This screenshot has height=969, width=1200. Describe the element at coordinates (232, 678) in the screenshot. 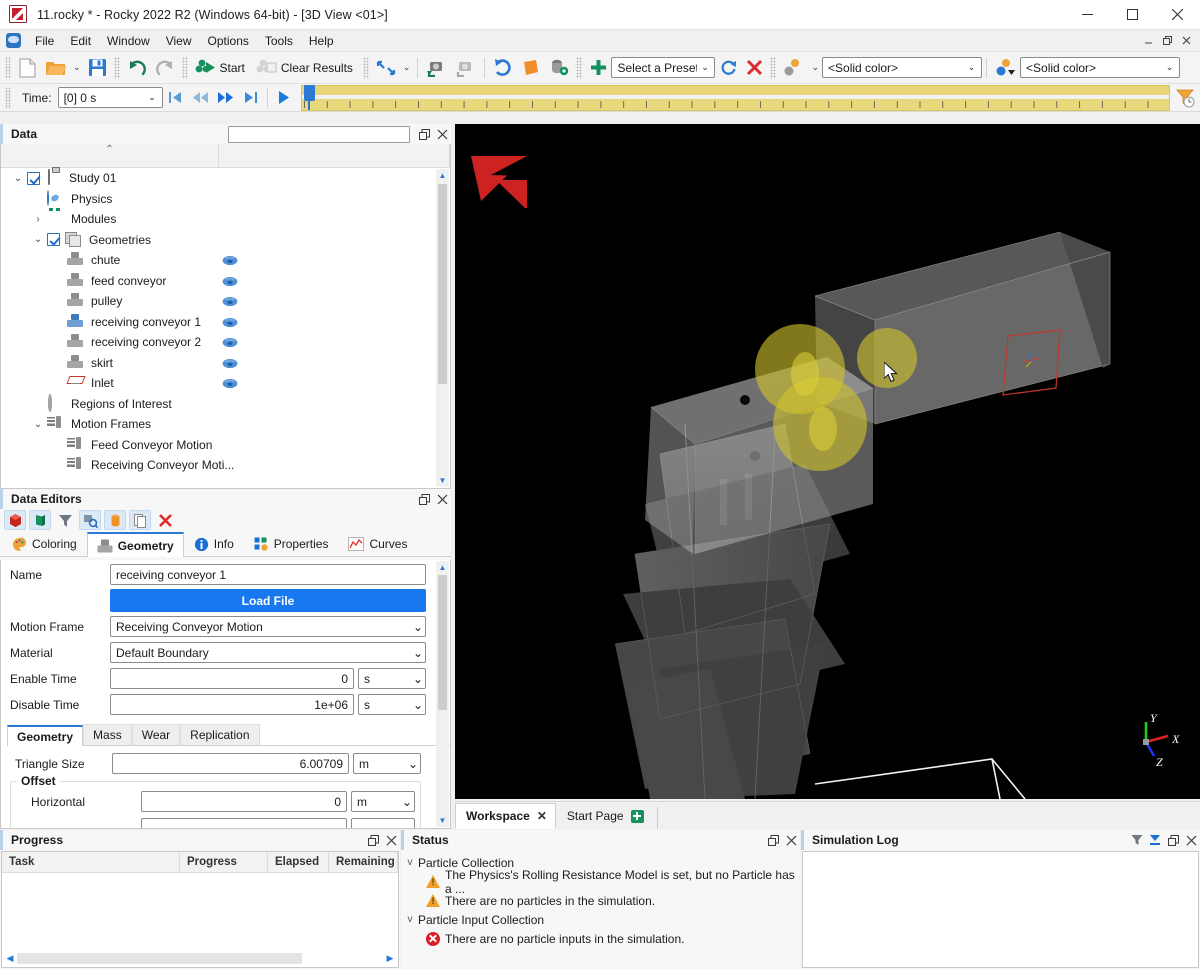

I see `enable-time-input: 0` at that location.